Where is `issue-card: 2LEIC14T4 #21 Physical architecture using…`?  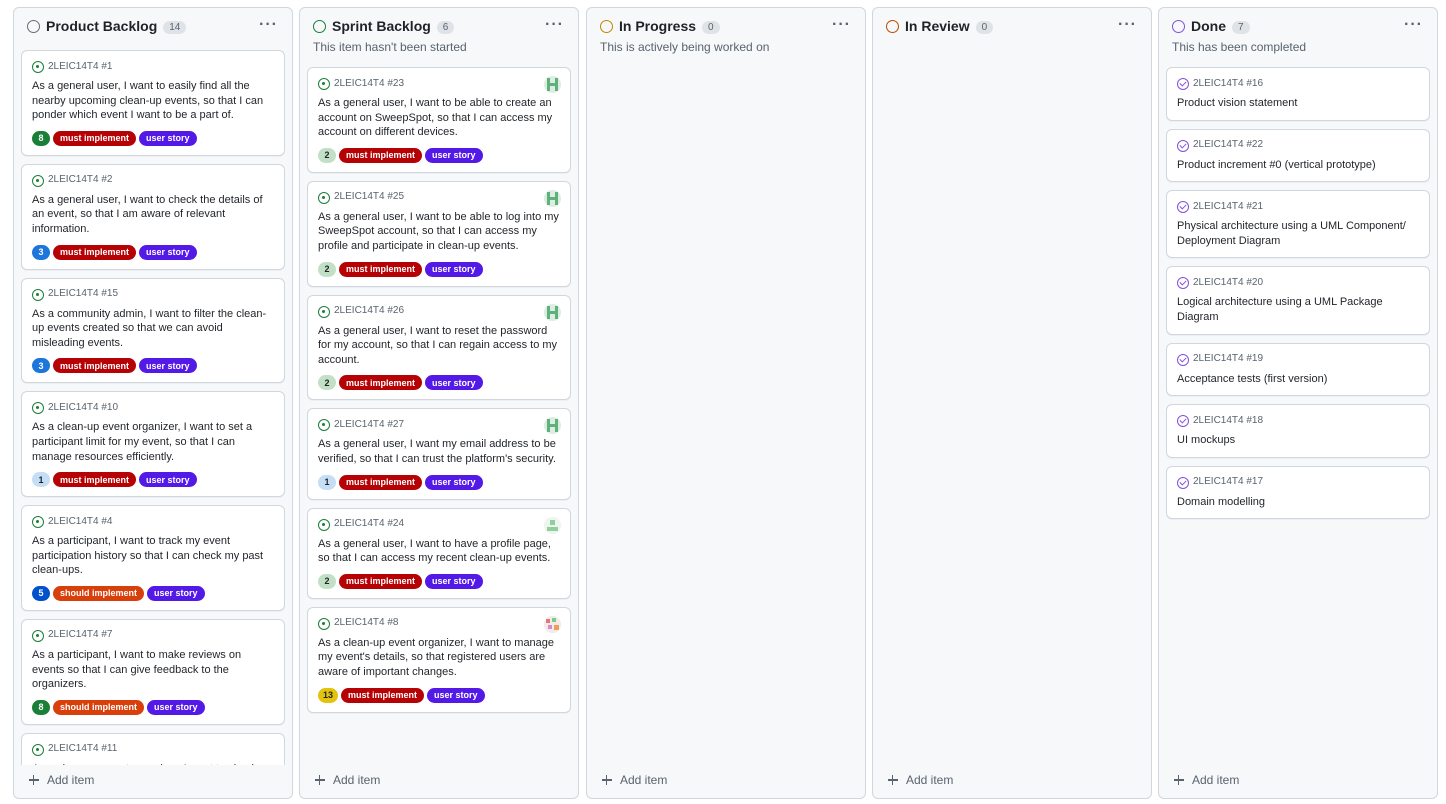 issue-card: 2LEIC14T4 #21 Physical architecture using… is located at coordinates (1298, 224).